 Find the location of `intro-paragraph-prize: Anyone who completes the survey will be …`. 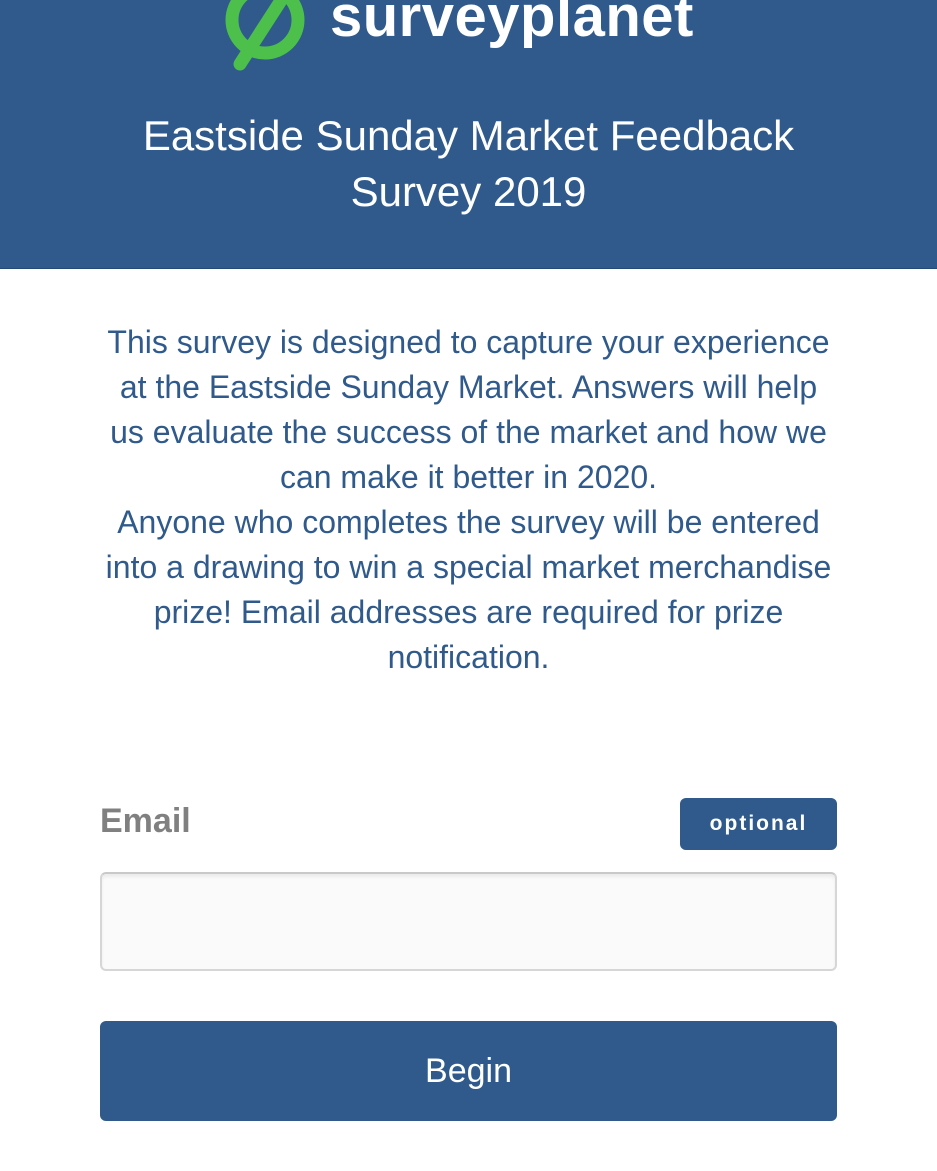

intro-paragraph-prize: Anyone who completes the survey will be … is located at coordinates (468, 589).